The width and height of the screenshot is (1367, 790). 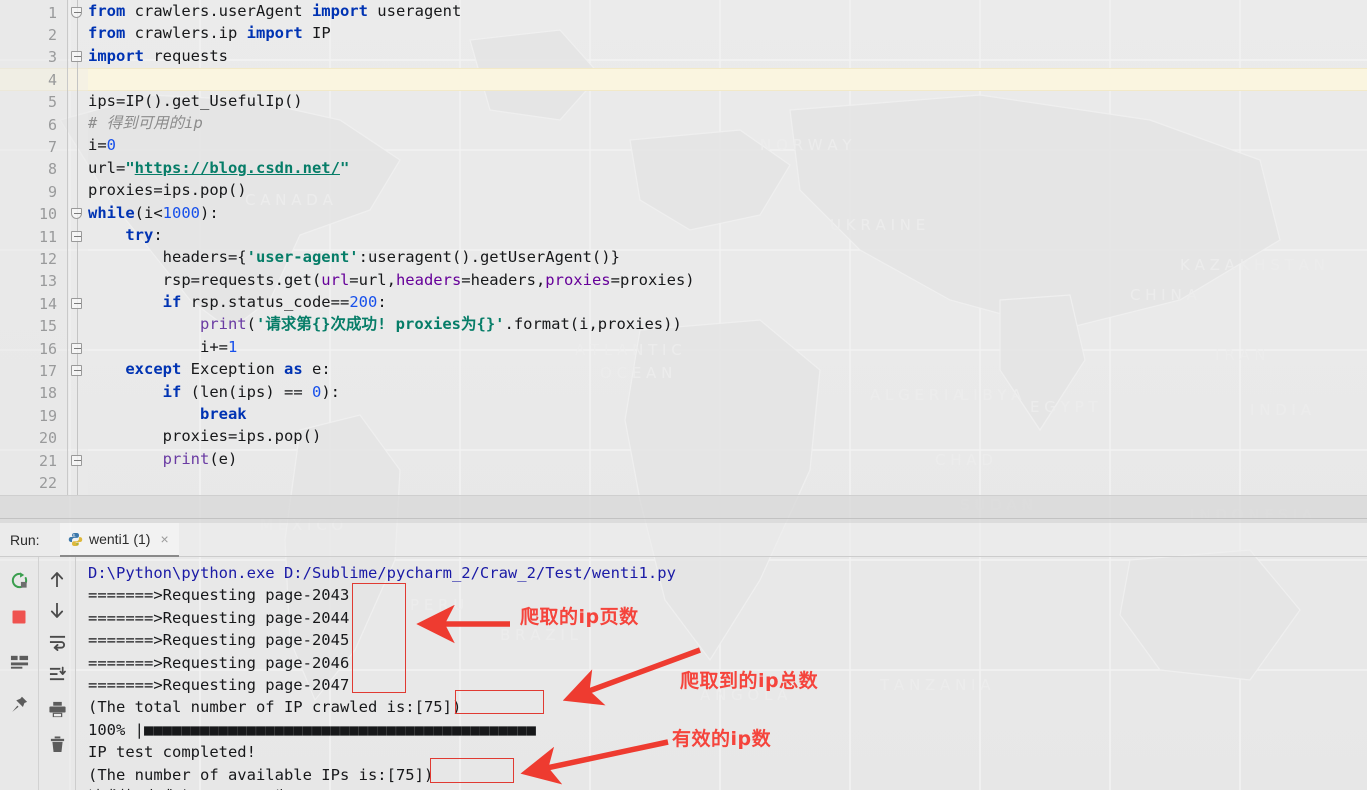 What do you see at coordinates (219, 640) in the screenshot?
I see `console-line: =======>Requesting page-2045` at bounding box center [219, 640].